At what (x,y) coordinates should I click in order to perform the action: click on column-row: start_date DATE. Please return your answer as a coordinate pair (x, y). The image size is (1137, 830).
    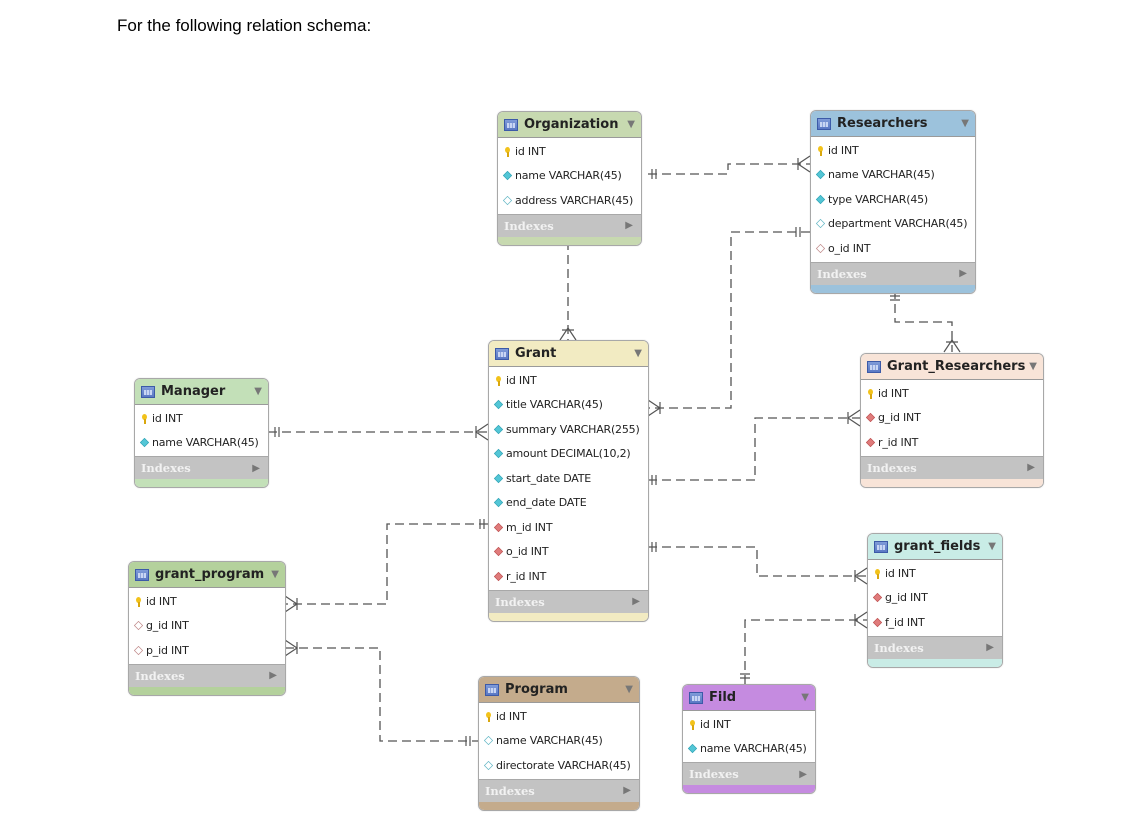
    Looking at the image, I should click on (568, 478).